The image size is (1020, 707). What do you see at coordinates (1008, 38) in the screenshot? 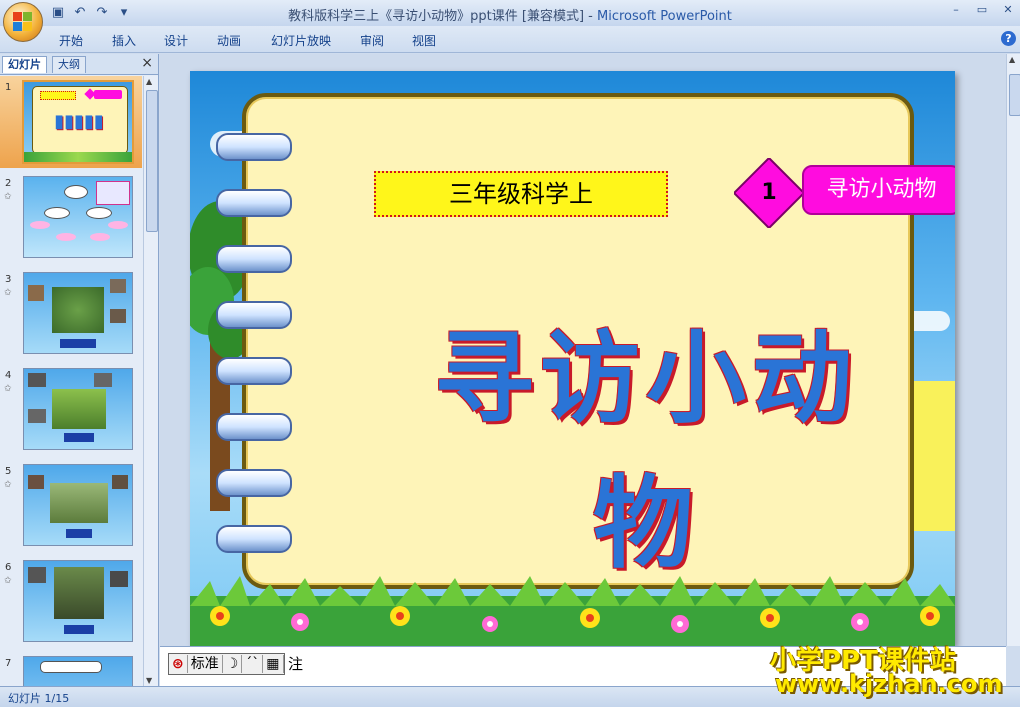
I see `help-icon: ?` at bounding box center [1008, 38].